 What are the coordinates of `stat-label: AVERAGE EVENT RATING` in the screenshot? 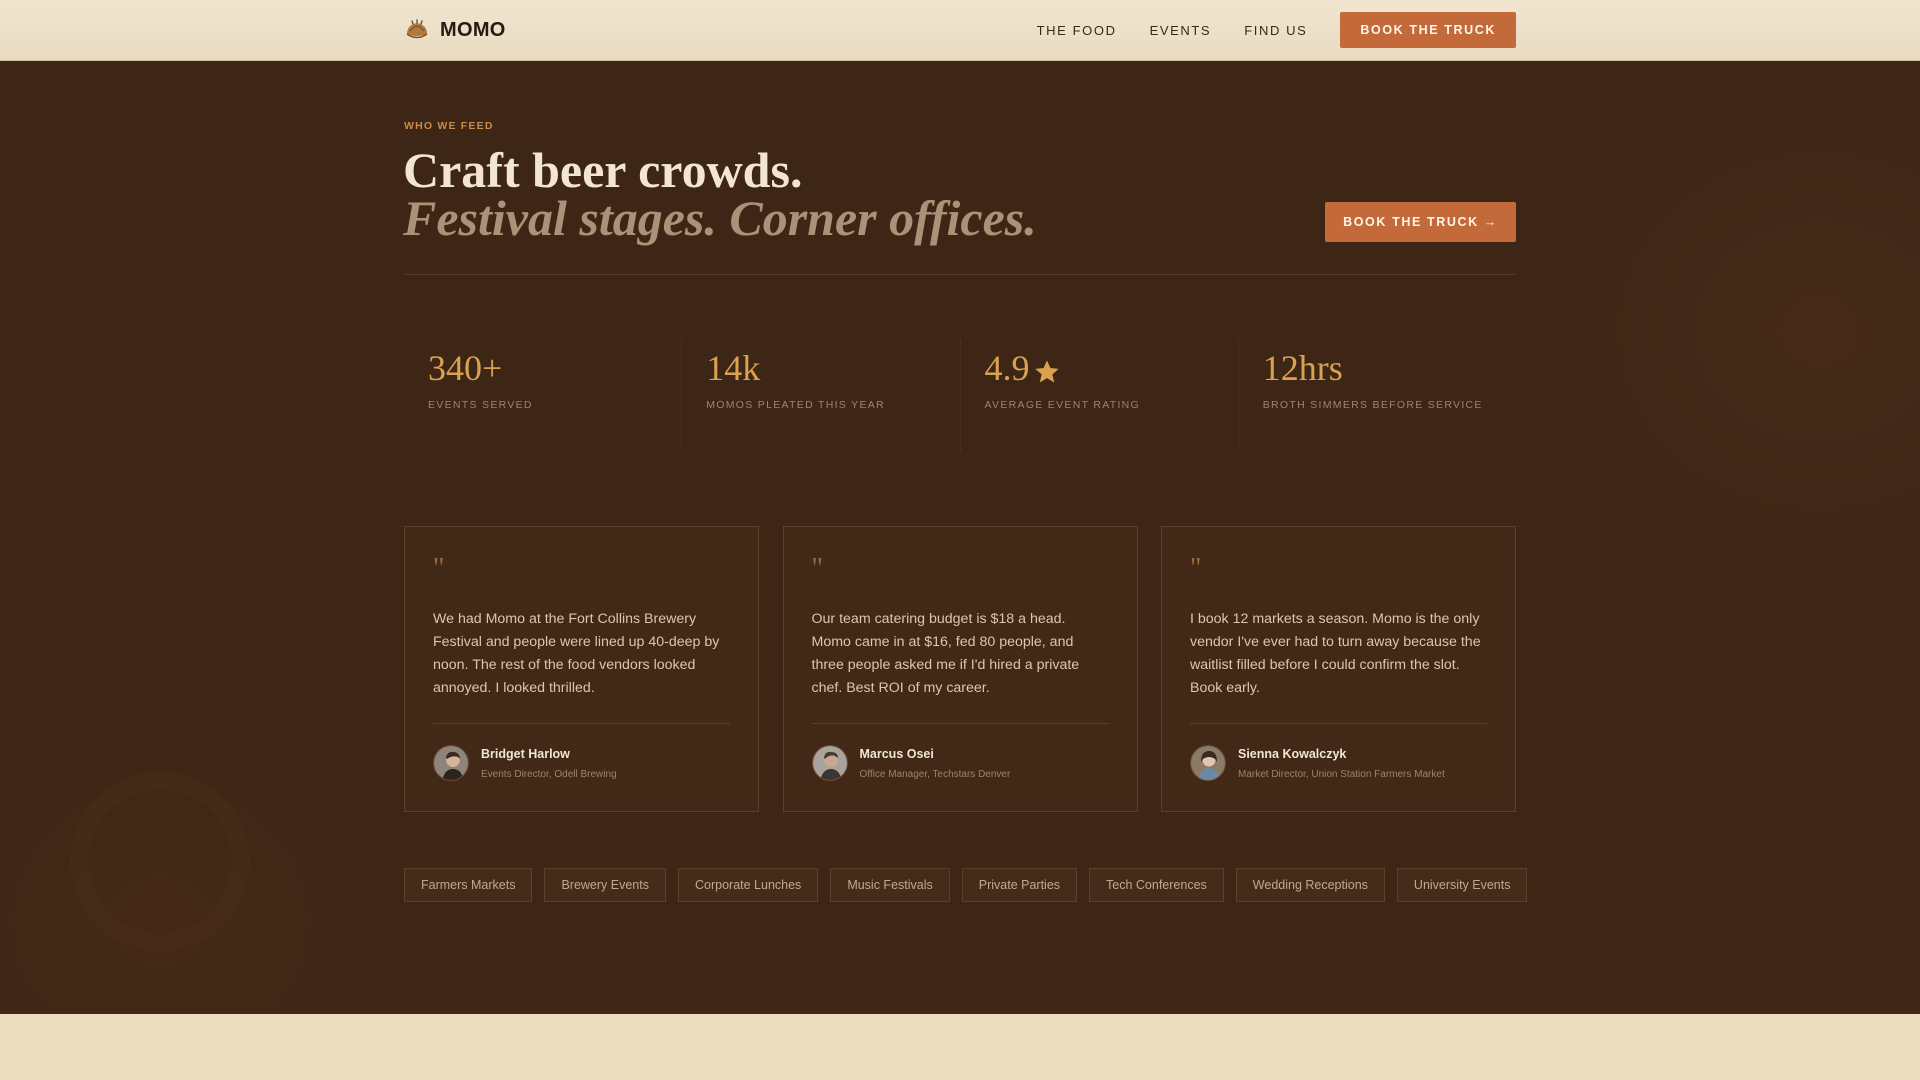 It's located at (1062, 404).